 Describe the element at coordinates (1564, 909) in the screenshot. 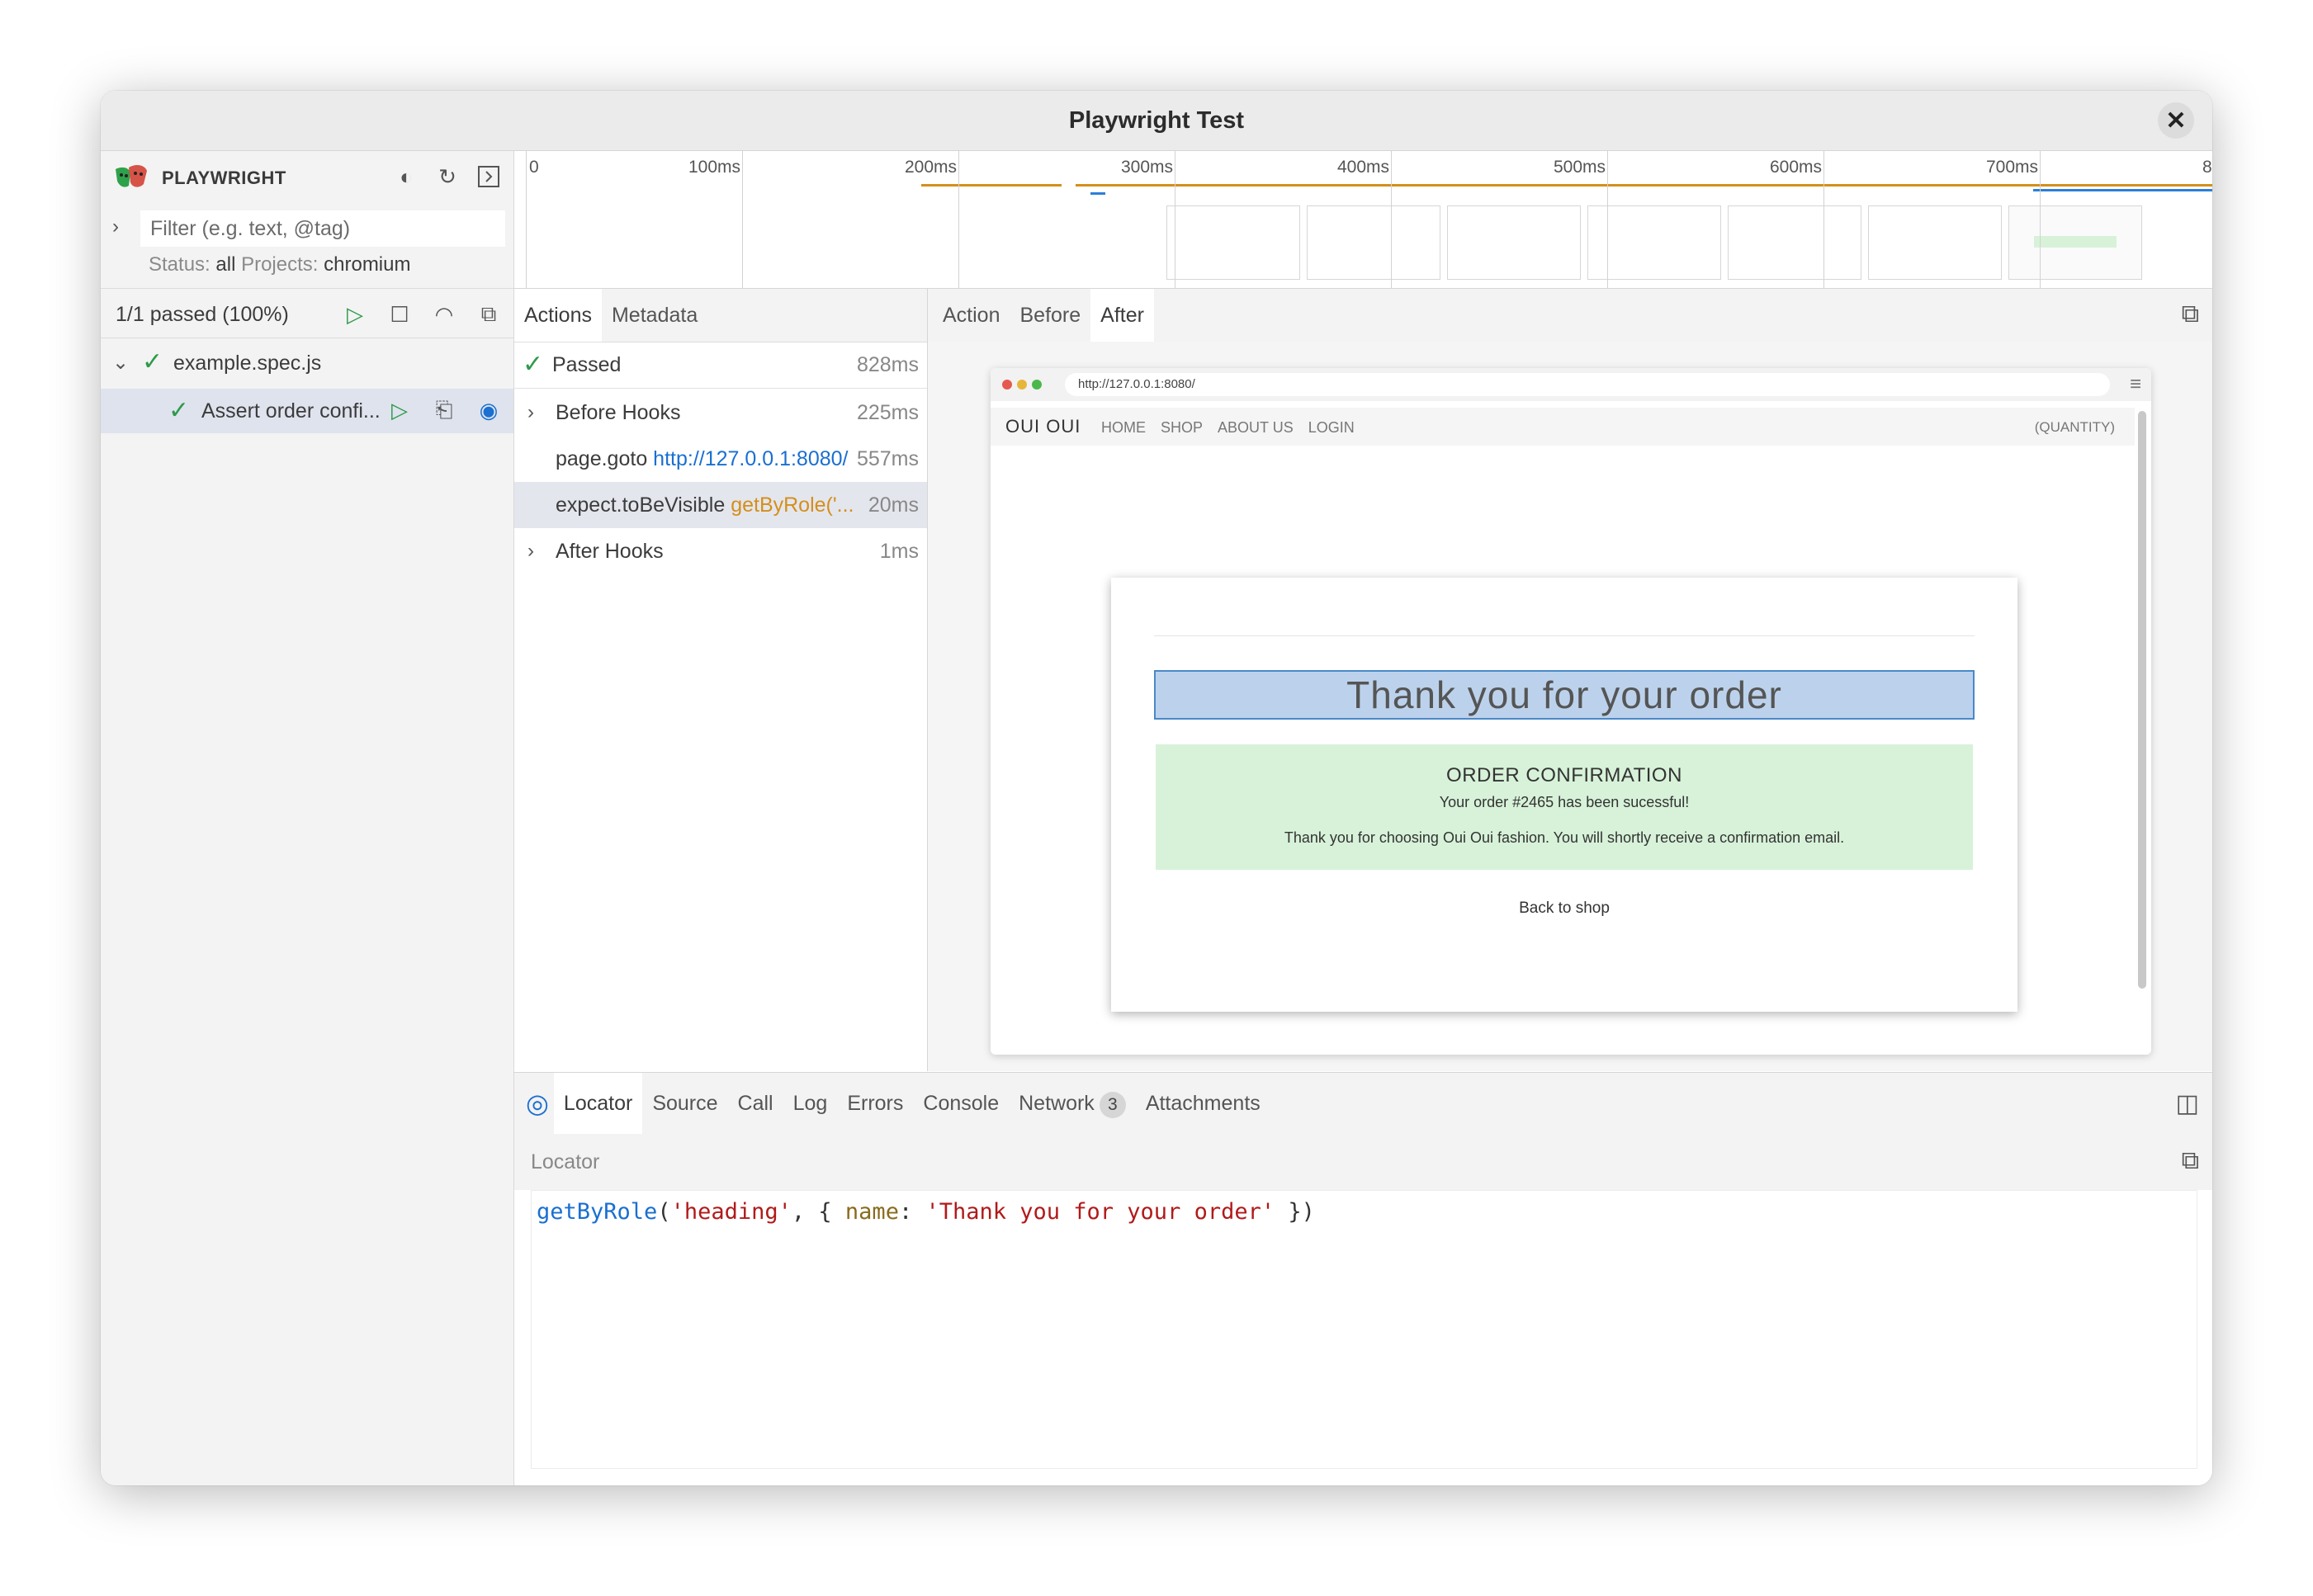

I see `back-to-shop-link: Back to shop` at that location.